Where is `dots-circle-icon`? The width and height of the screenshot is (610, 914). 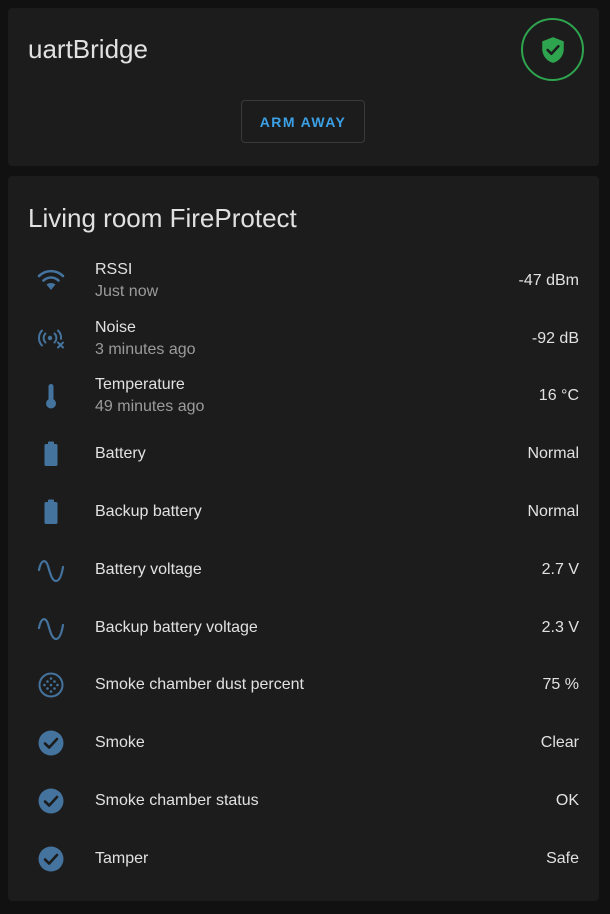 dots-circle-icon is located at coordinates (51, 685).